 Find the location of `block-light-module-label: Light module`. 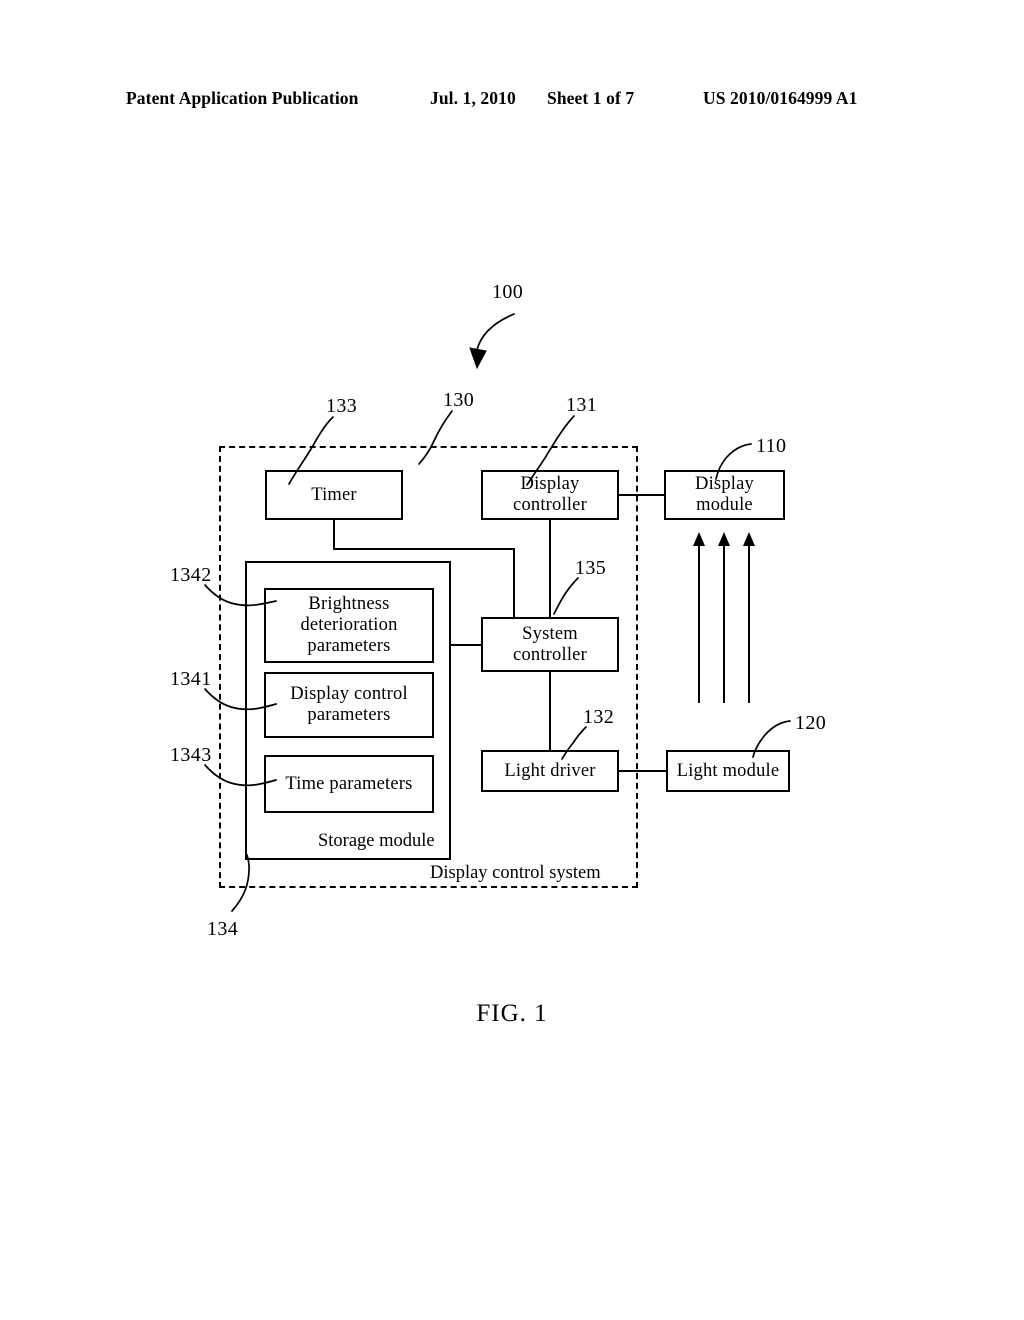

block-light-module-label: Light module is located at coordinates (728, 770).